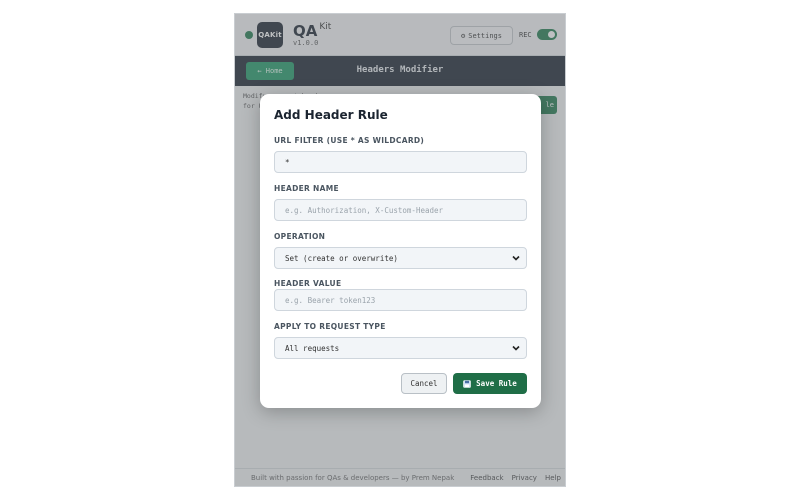 The width and height of the screenshot is (800, 500). What do you see at coordinates (400, 210) in the screenshot?
I see `header-name-input` at bounding box center [400, 210].